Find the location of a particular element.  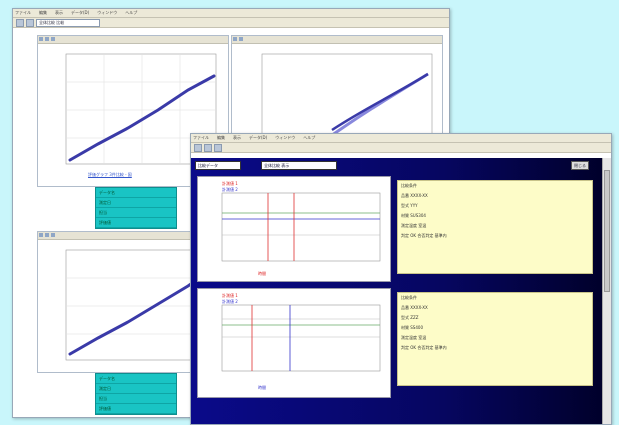

info-box-top: データ名 測定日 担当 評価値 is located at coordinates (136, 208).